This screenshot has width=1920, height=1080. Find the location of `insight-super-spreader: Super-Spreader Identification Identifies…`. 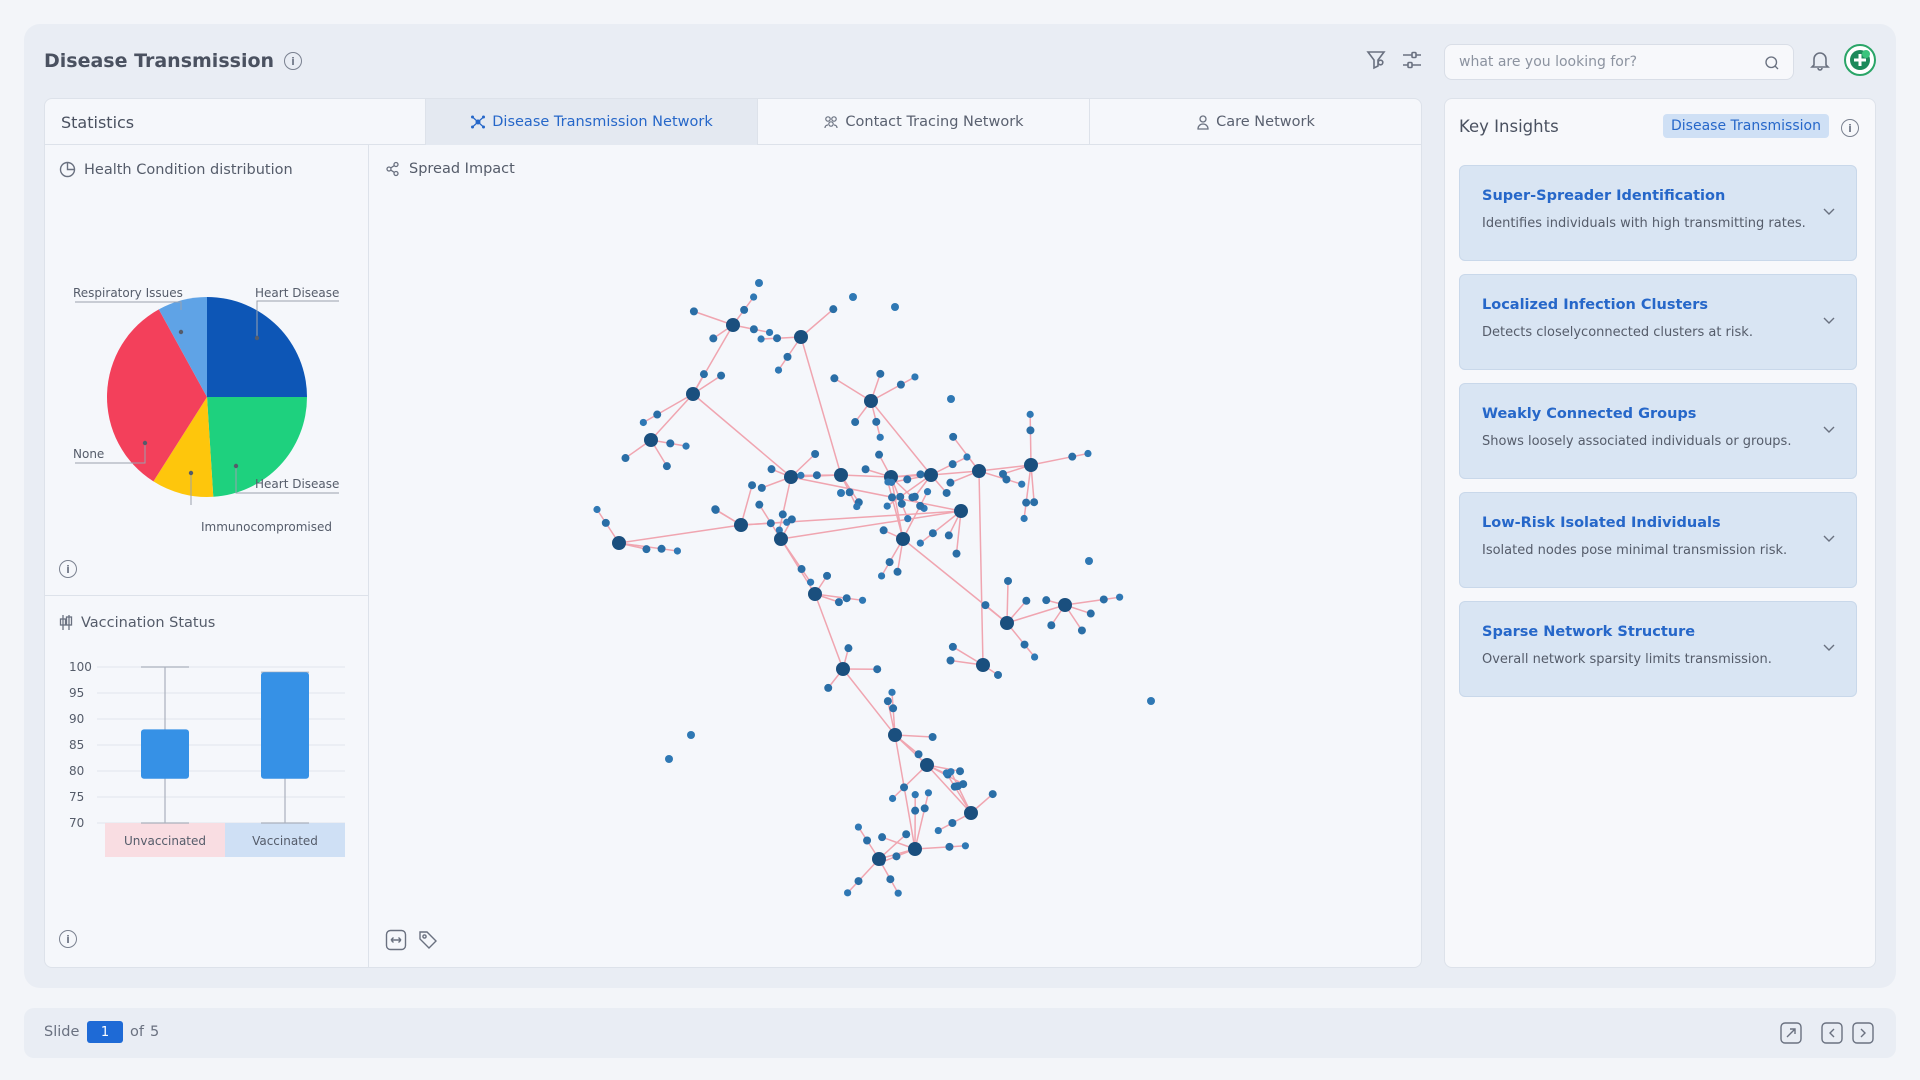

insight-super-spreader: Super-Spreader Identification Identifies… is located at coordinates (1658, 213).